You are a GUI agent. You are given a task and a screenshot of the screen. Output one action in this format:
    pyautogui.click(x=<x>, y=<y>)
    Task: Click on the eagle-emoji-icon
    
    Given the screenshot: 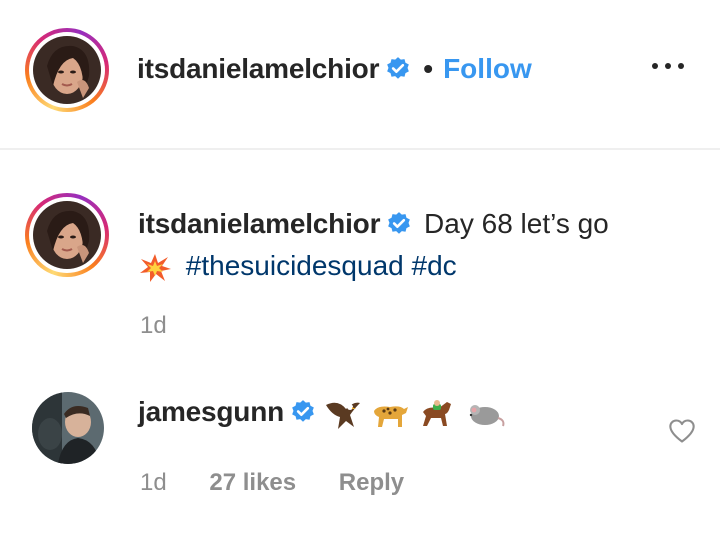 What is the action you would take?
    pyautogui.click(x=342, y=415)
    